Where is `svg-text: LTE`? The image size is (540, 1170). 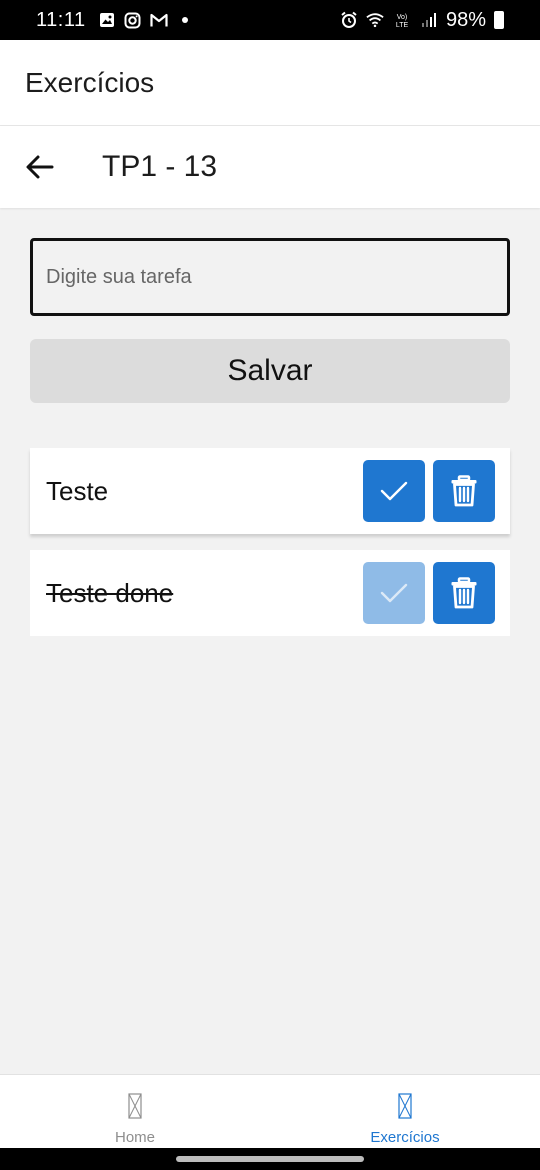 svg-text: LTE is located at coordinates (402, 25).